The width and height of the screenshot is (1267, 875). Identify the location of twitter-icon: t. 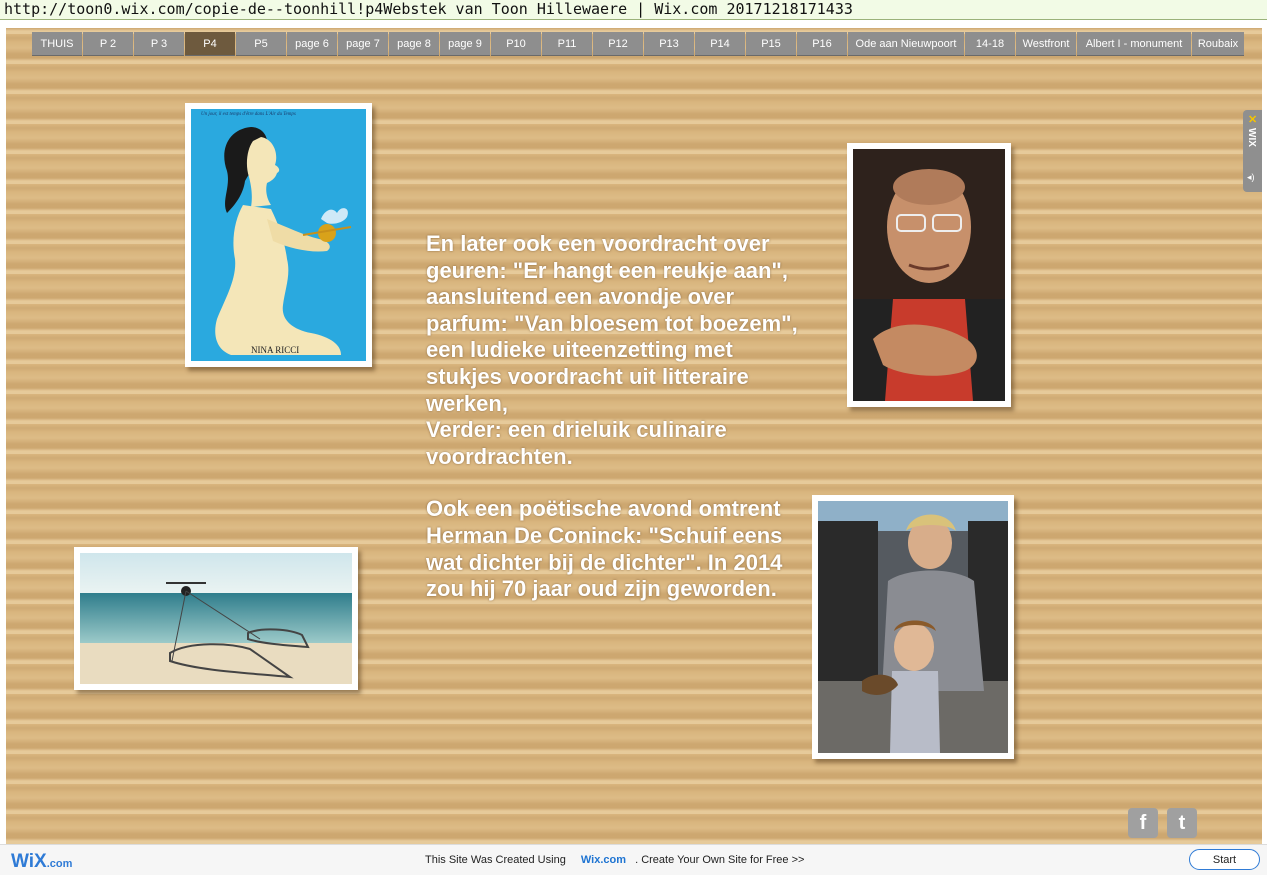
(1182, 823).